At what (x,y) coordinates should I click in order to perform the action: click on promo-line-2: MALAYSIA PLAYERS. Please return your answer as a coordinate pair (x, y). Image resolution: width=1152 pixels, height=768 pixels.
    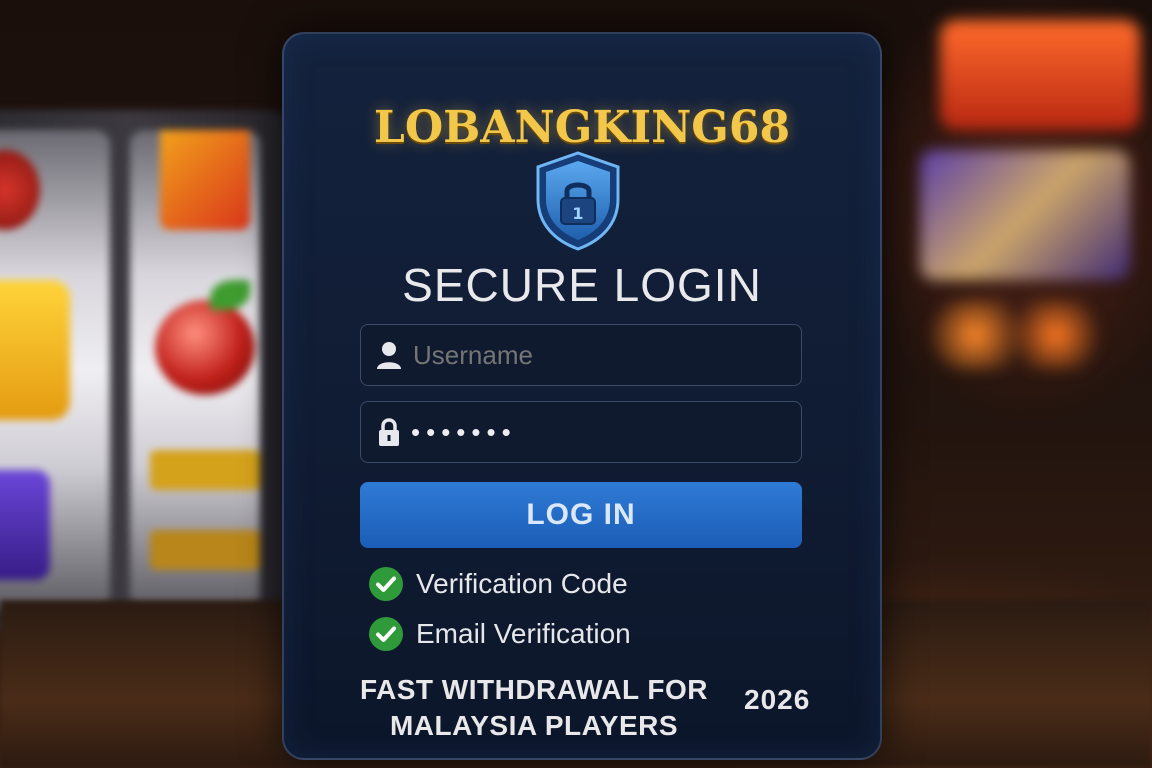
    Looking at the image, I should click on (534, 725).